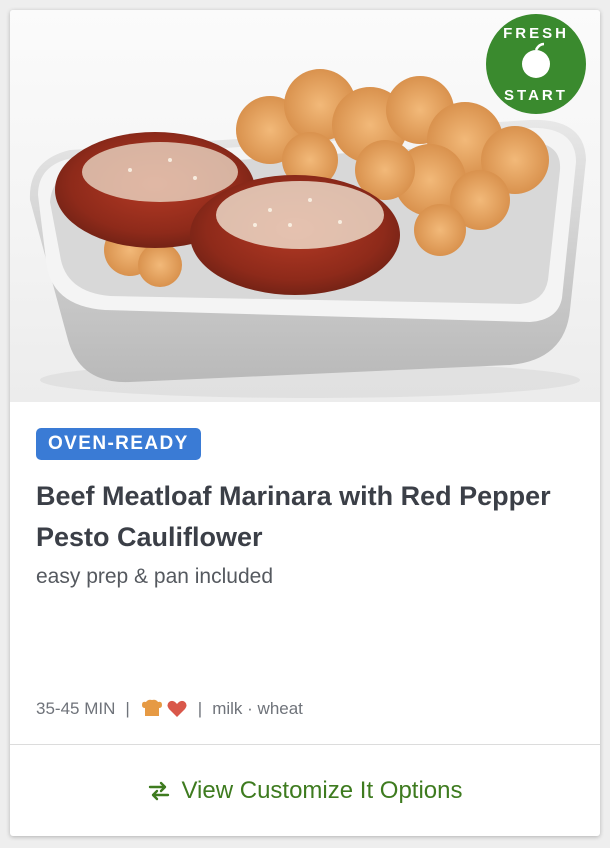 Image resolution: width=610 pixels, height=848 pixels. Describe the element at coordinates (151, 707) in the screenshot. I see `chef-hat-icon` at that location.